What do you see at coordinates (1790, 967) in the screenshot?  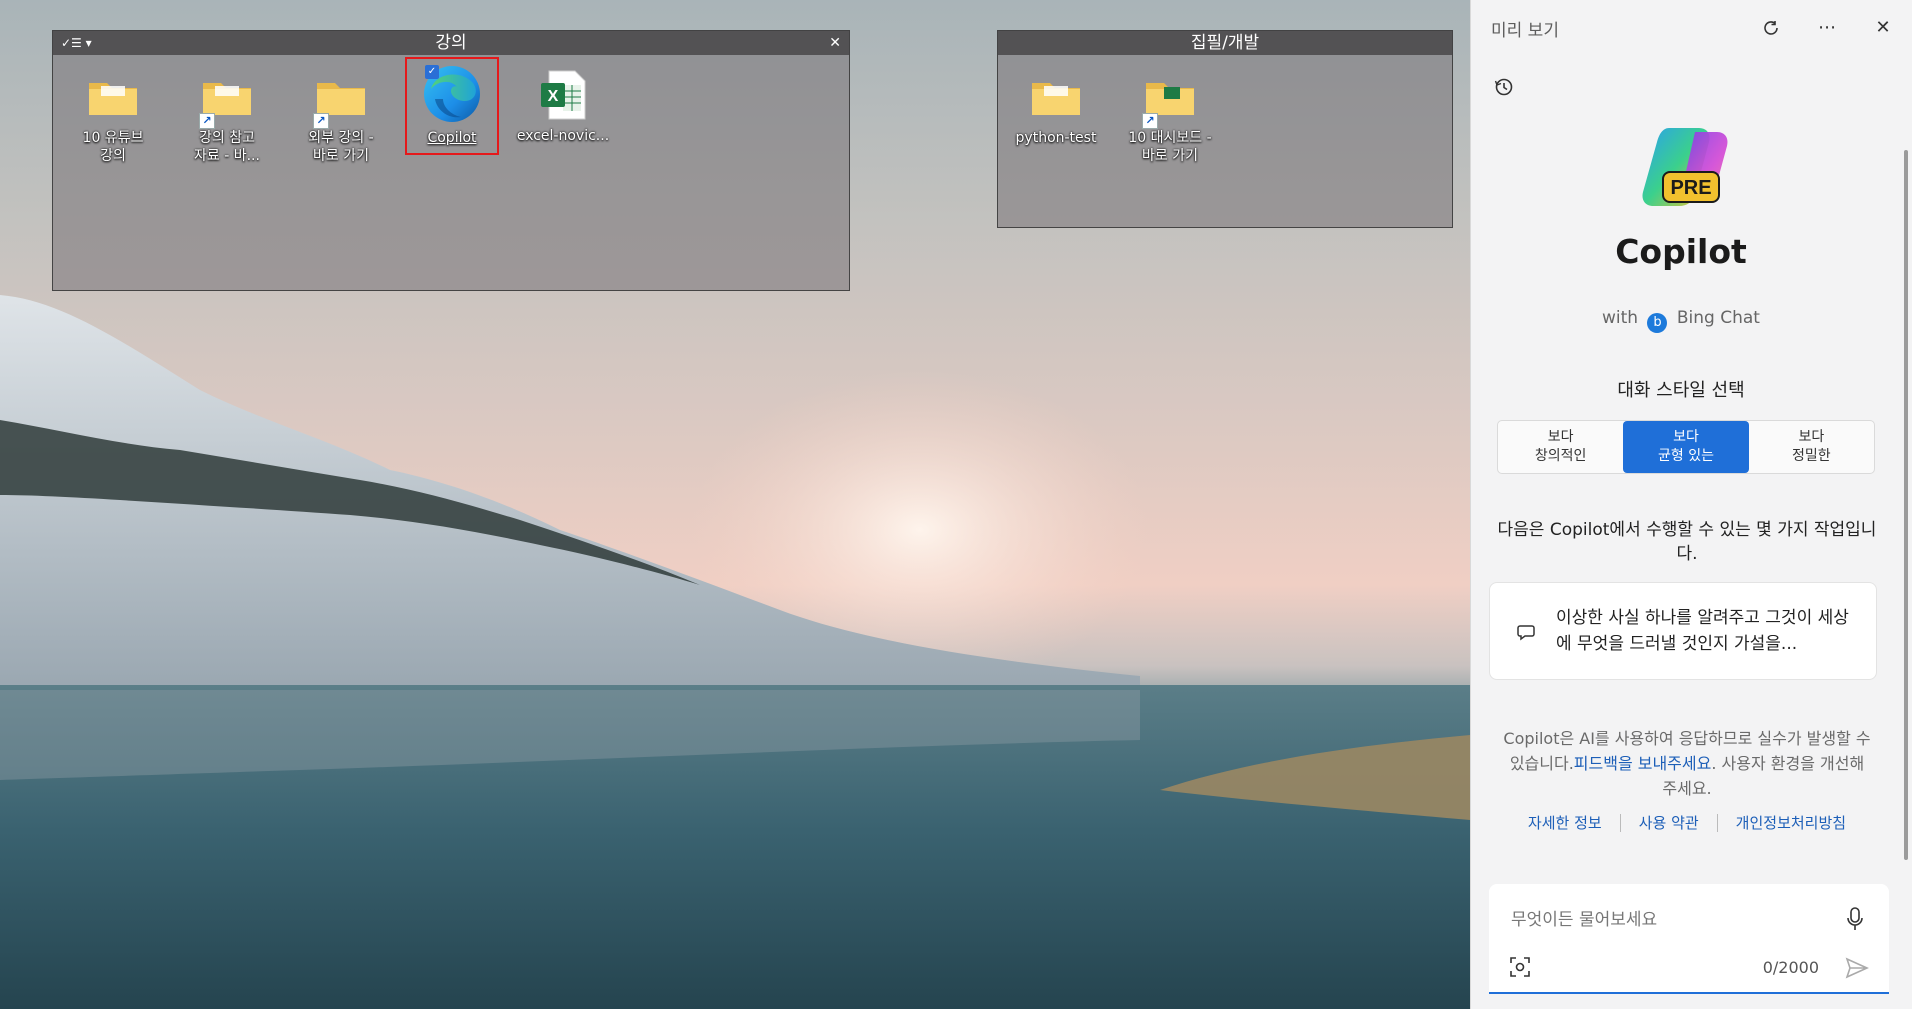 I see `character-count: 0/2000` at bounding box center [1790, 967].